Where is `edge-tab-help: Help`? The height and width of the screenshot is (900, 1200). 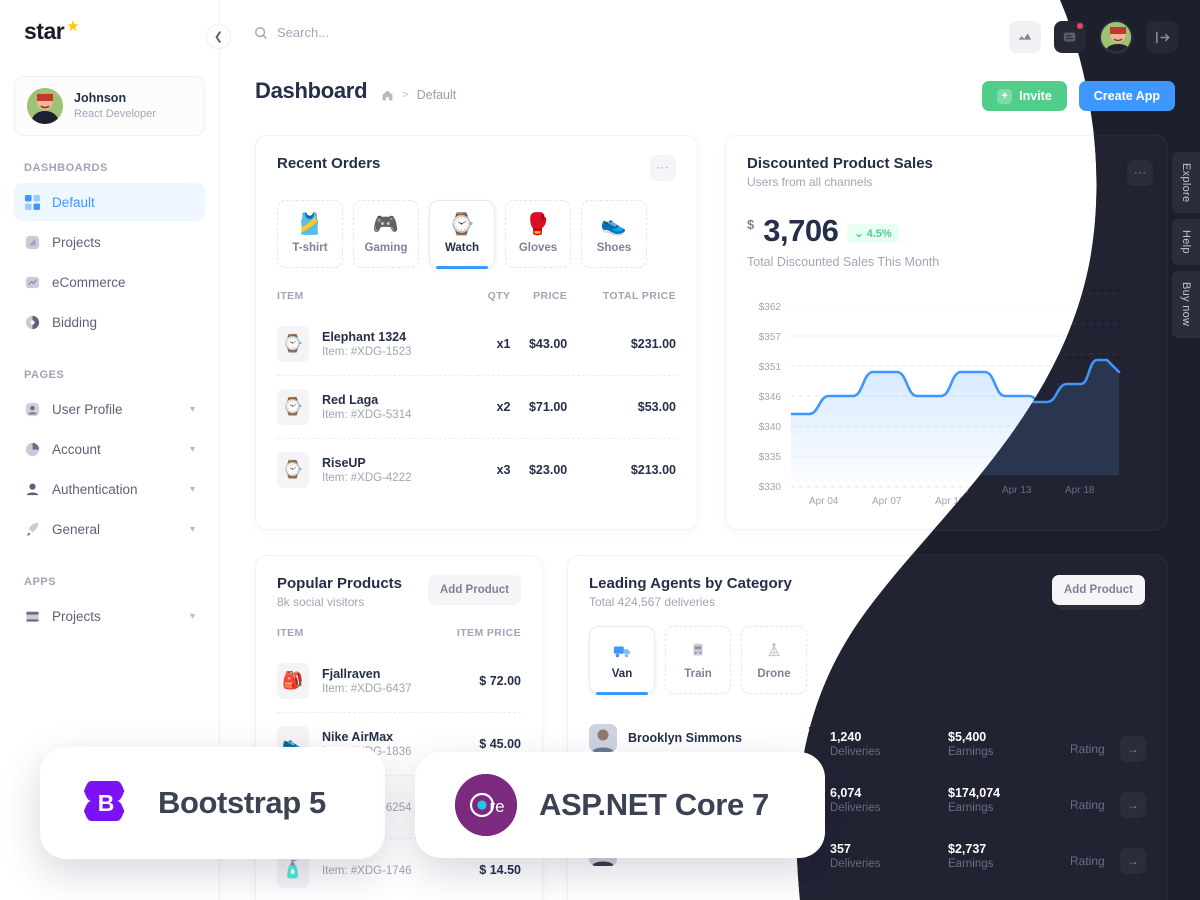 edge-tab-help: Help is located at coordinates (1186, 242).